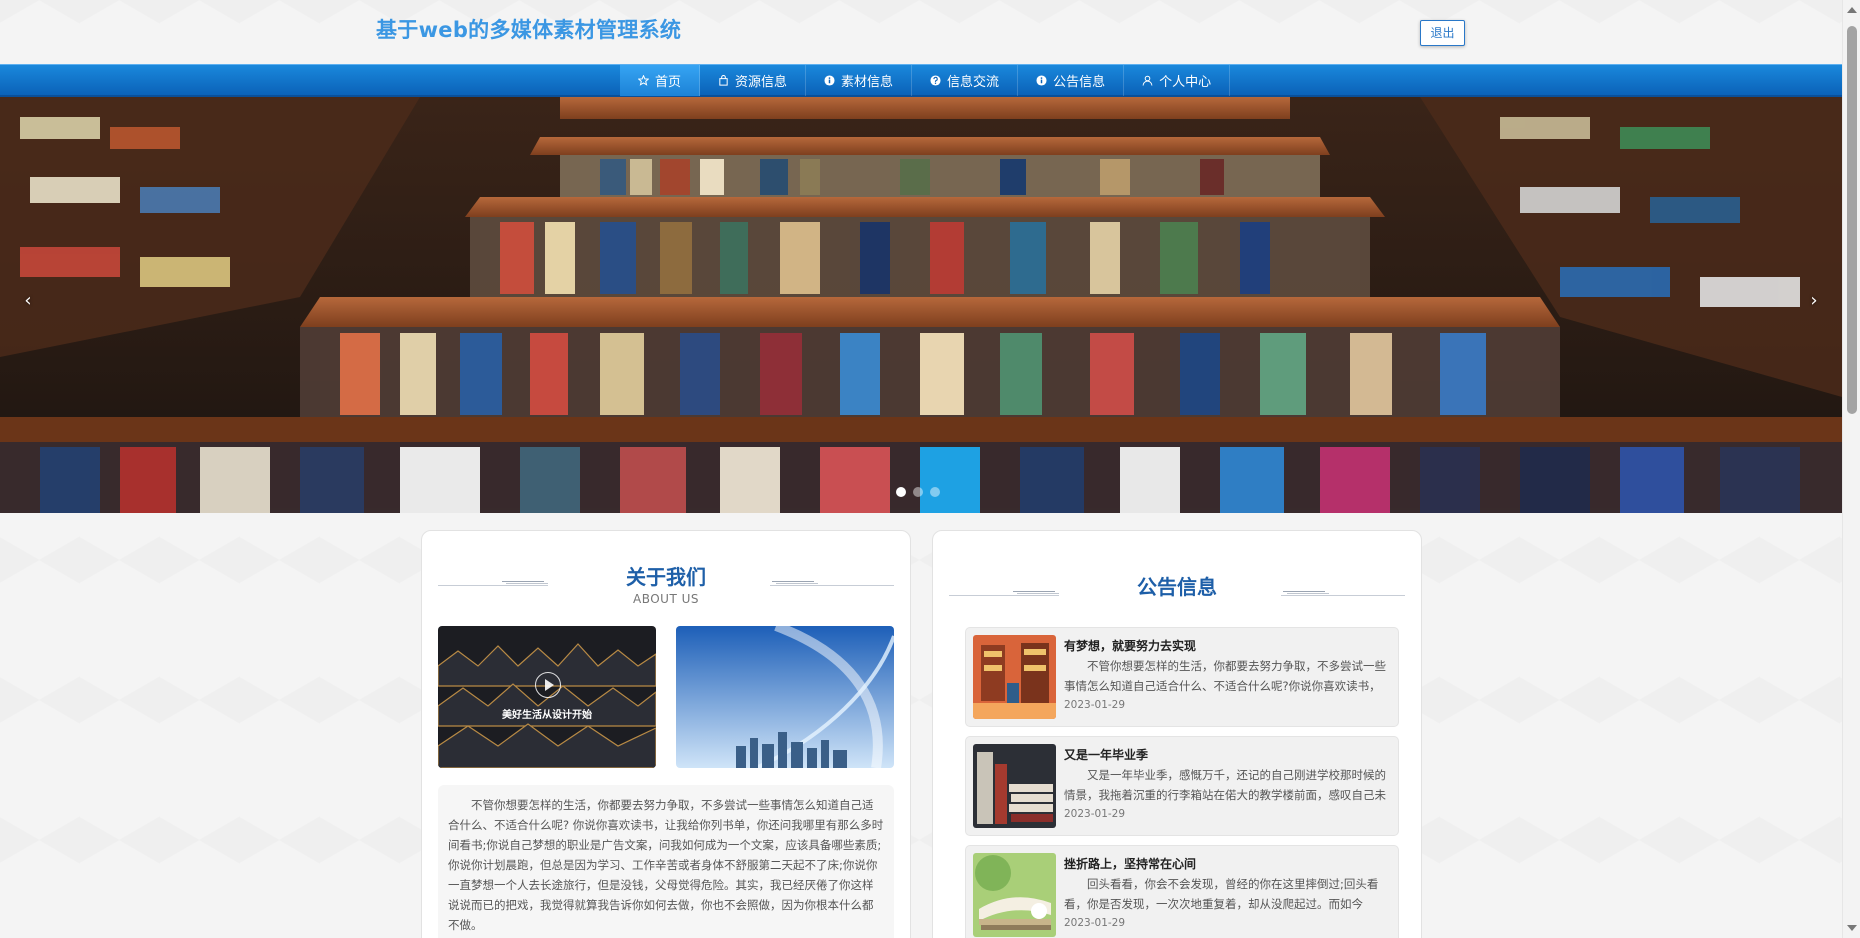 This screenshot has height=938, width=1860. What do you see at coordinates (643, 80) in the screenshot?
I see `star-icon` at bounding box center [643, 80].